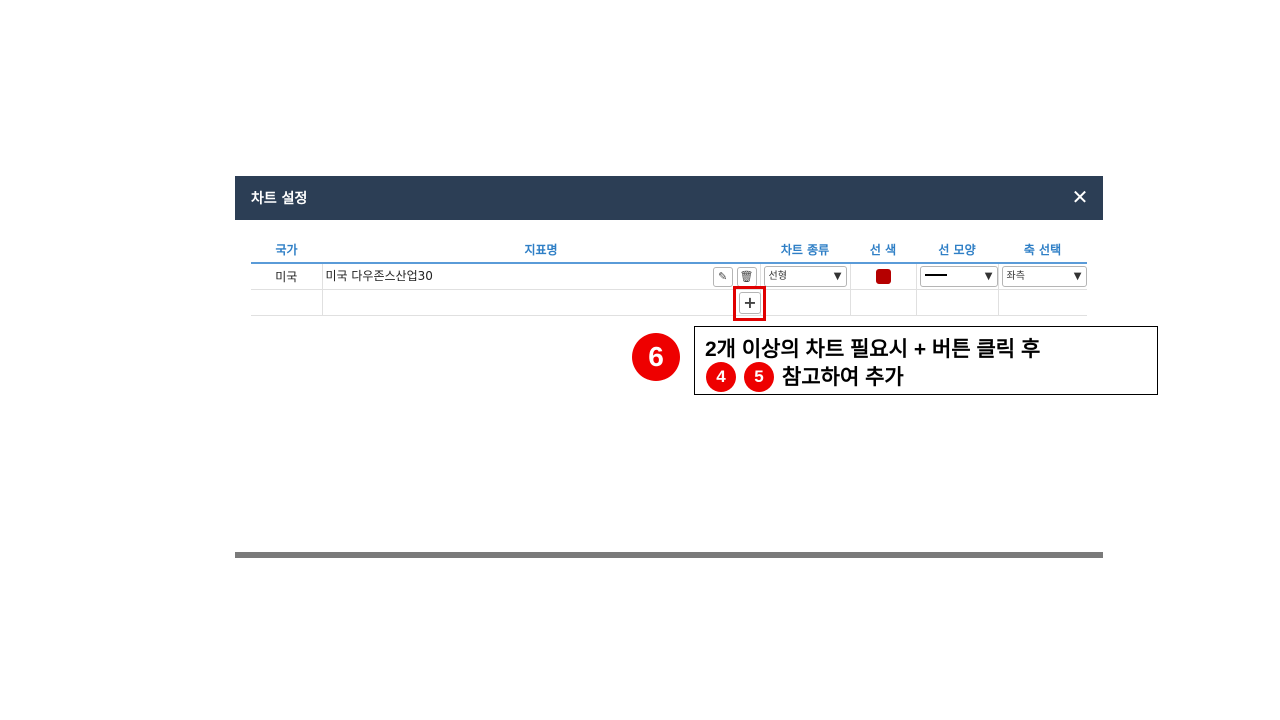  I want to click on dialog-bottom-edge, so click(669, 555).